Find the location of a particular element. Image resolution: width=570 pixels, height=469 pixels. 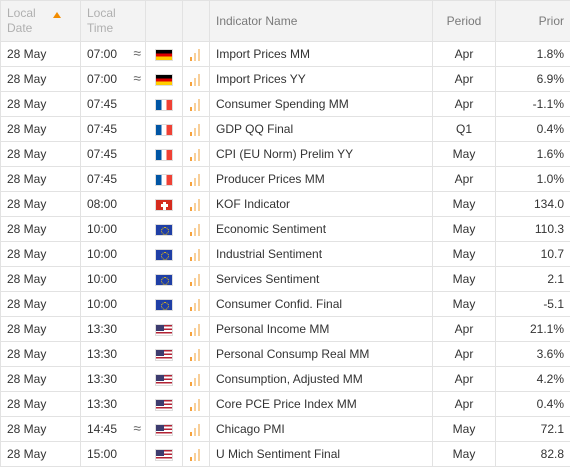

table-row: 28 May 07:45 Producer Prices MM Apr 1.0% is located at coordinates (285, 179).